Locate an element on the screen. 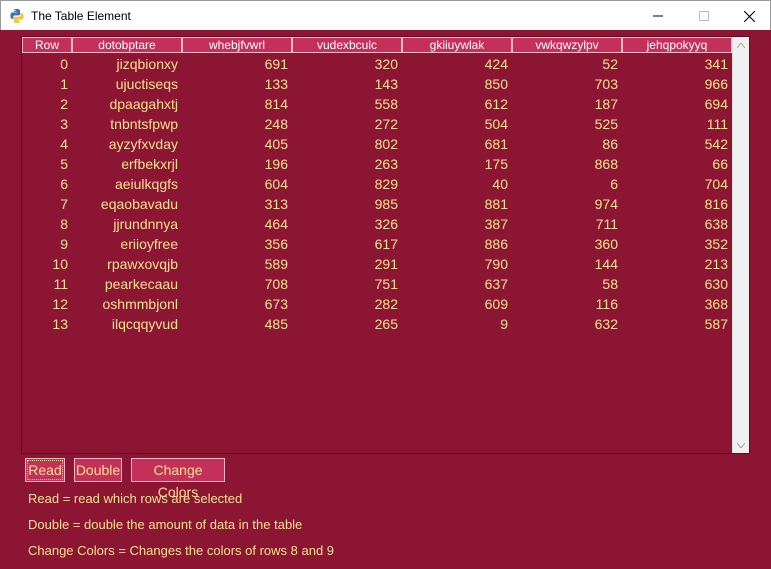 This screenshot has height=569, width=771. maximize-button is located at coordinates (704, 16).